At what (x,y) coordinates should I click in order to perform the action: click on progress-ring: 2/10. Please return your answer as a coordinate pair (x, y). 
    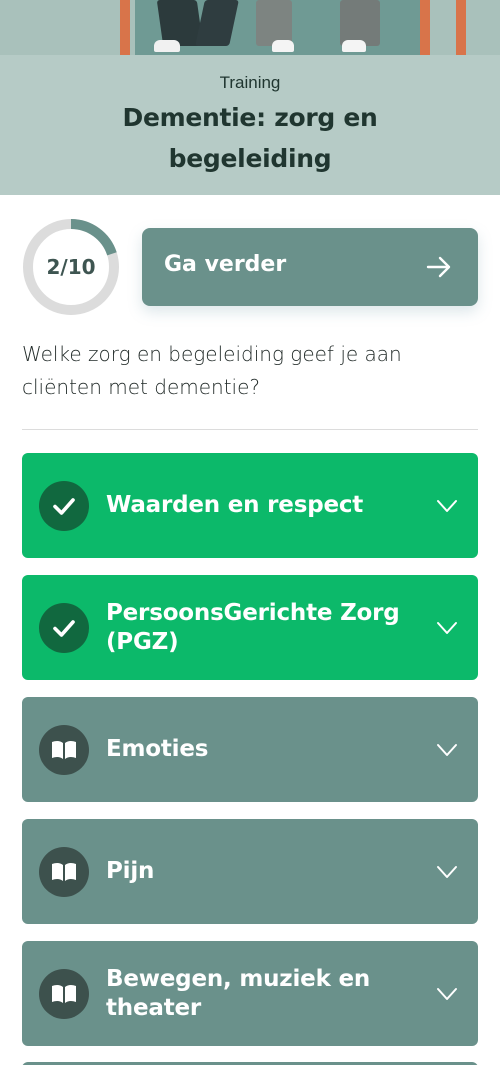
    Looking at the image, I should click on (71, 267).